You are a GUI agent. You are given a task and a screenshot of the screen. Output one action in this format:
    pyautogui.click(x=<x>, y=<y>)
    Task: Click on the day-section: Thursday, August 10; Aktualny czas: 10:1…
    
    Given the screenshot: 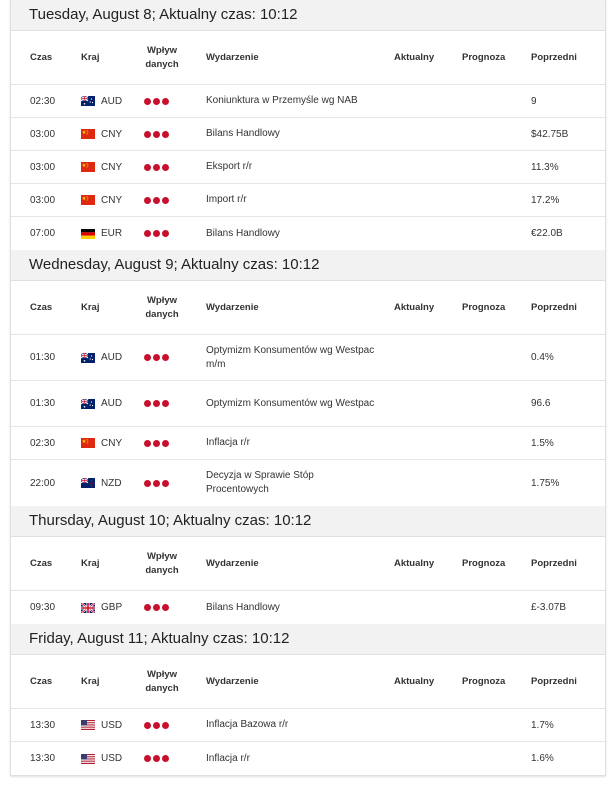 What is the action you would take?
    pyautogui.click(x=308, y=565)
    